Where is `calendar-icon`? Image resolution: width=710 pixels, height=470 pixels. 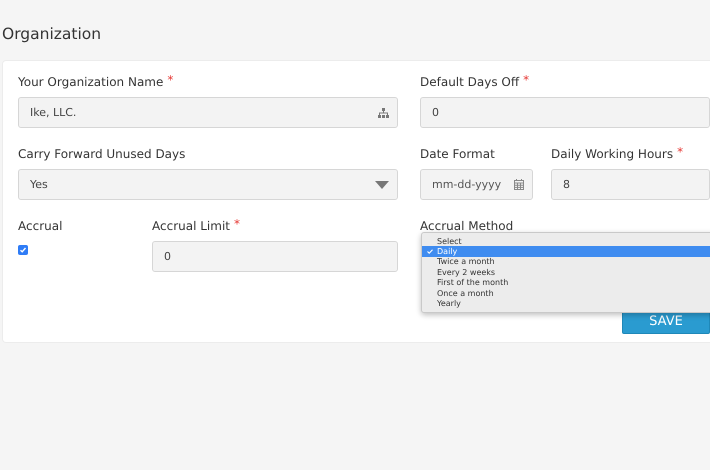
calendar-icon is located at coordinates (519, 184).